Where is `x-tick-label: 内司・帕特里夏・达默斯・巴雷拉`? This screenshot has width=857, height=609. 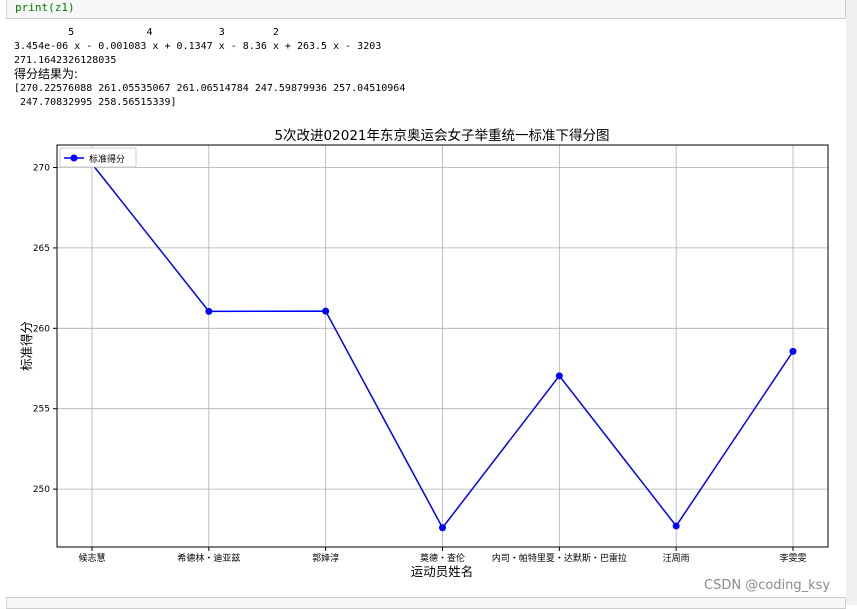
x-tick-label: 内司・帕特里夏・达默斯・巴雷拉 is located at coordinates (559, 558).